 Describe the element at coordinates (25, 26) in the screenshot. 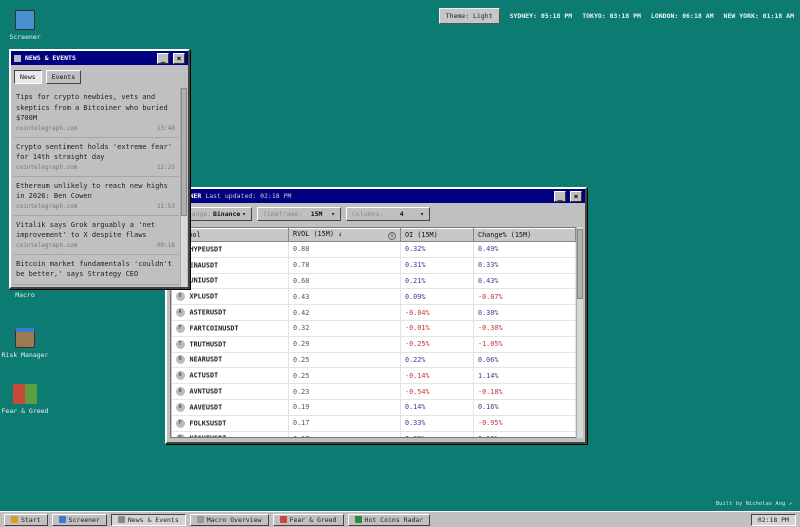

I see `desktop-icon-screener: Screener` at that location.